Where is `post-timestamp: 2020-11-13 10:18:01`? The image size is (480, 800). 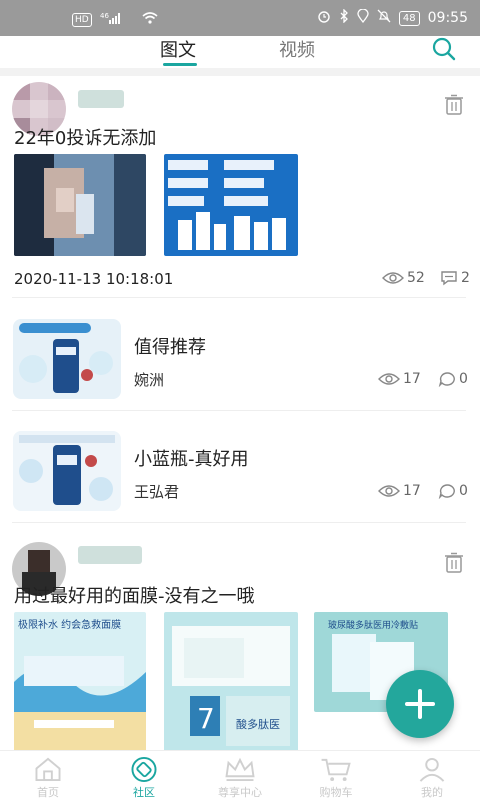
post-timestamp: 2020-11-13 10:18:01 is located at coordinates (94, 279).